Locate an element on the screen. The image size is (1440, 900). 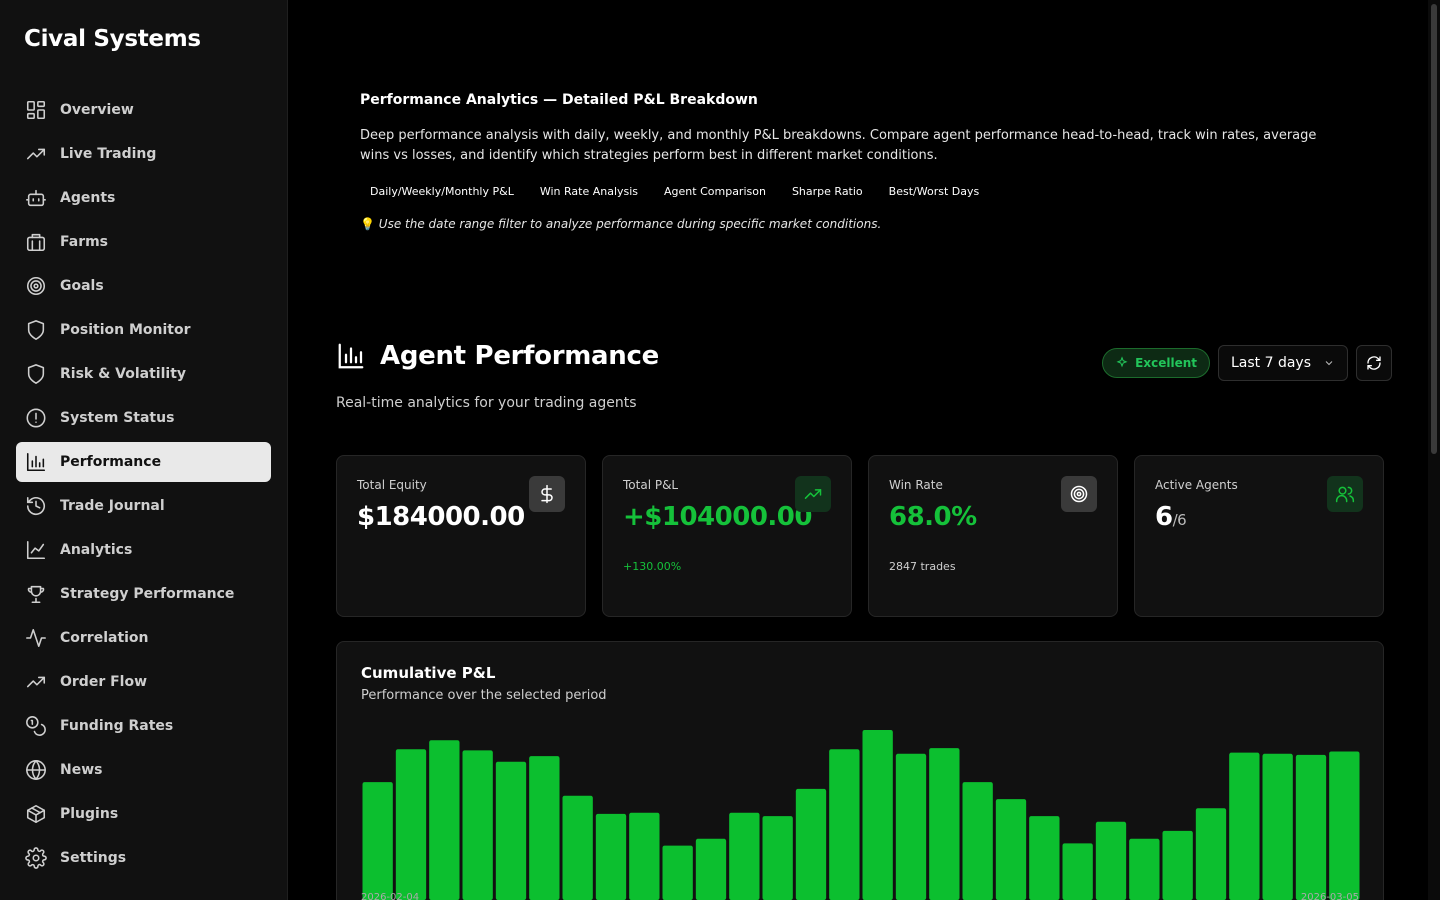
sidebar-item-position-monitor: Position Monitor is located at coordinates (143, 330).